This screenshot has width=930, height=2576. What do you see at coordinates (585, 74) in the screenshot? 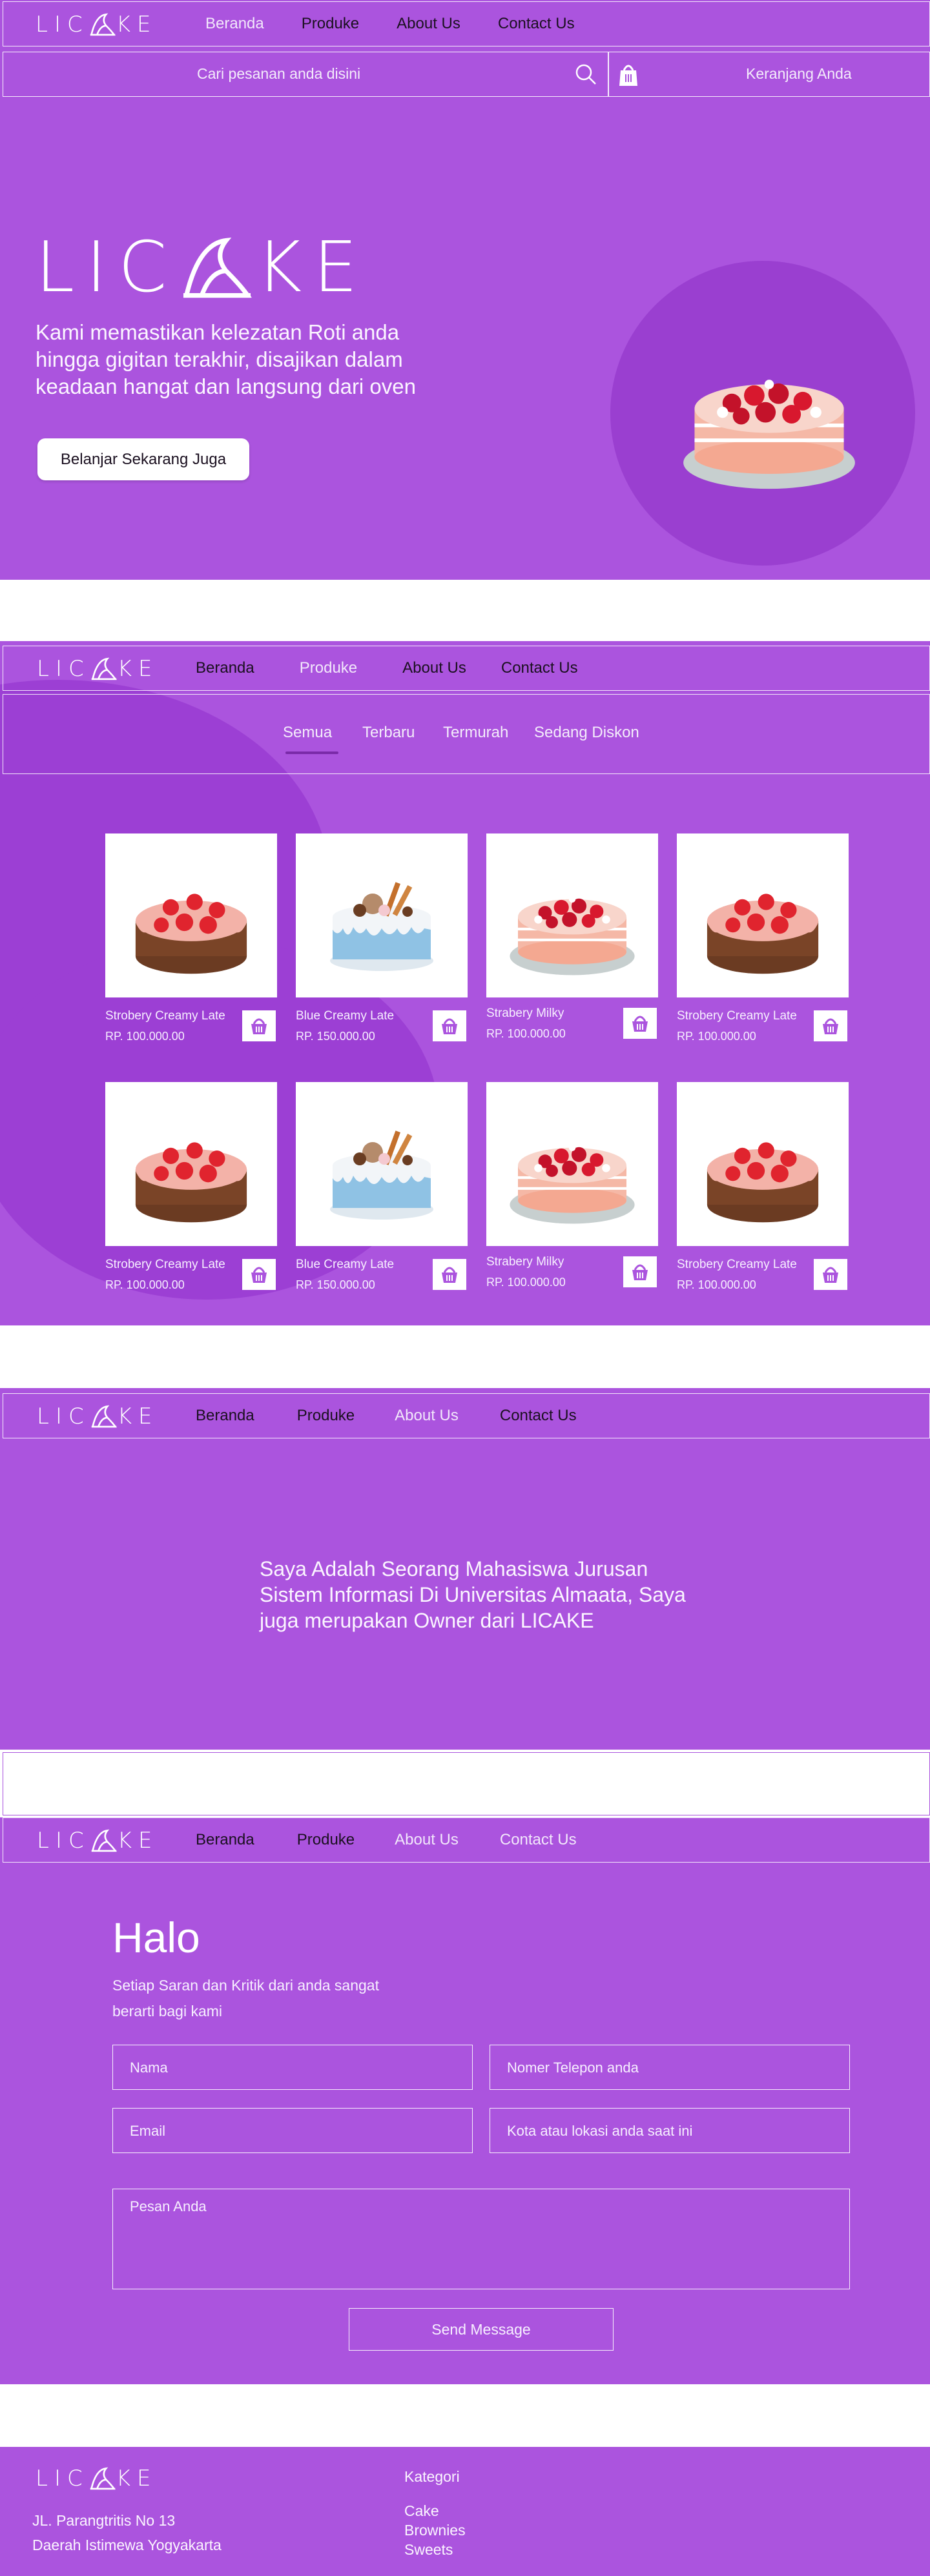
I see `search-icon` at bounding box center [585, 74].